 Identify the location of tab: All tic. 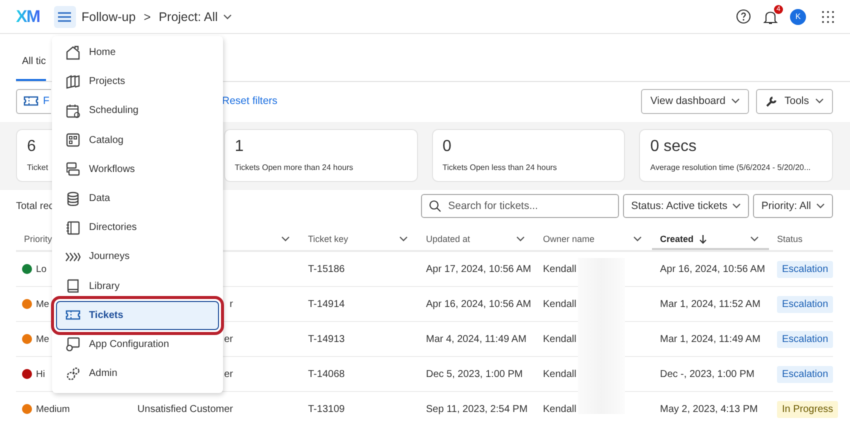
(31, 68).